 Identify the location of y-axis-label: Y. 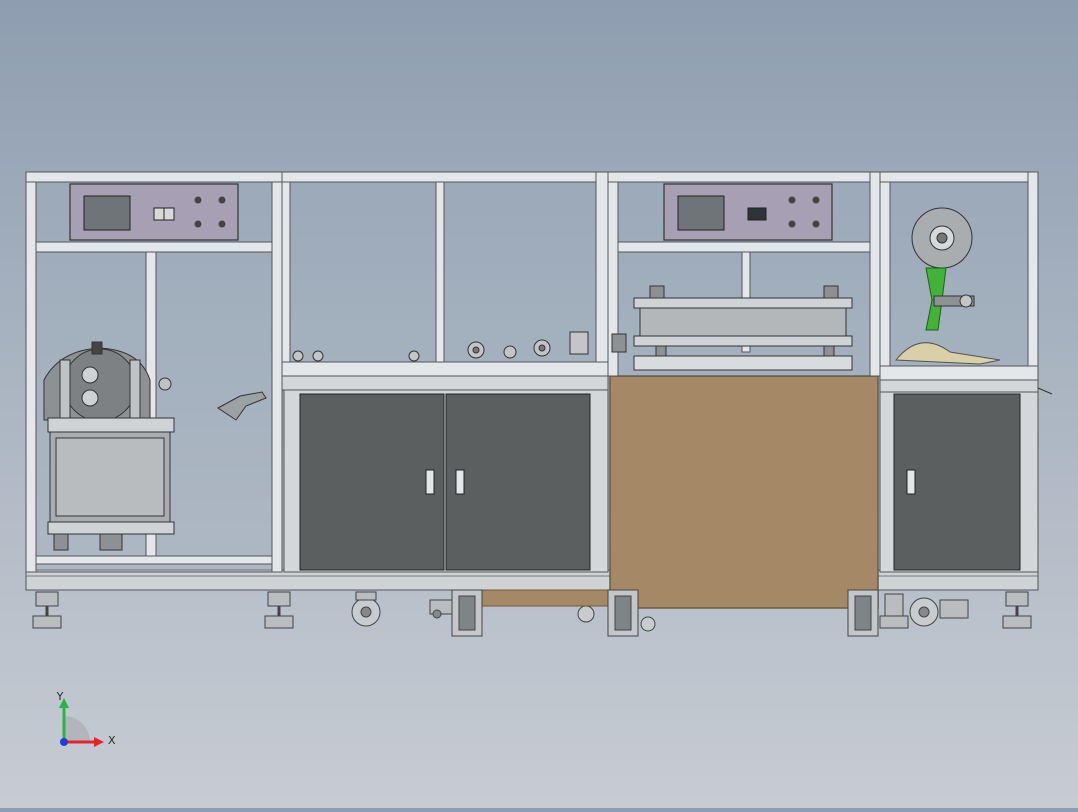
(60, 696).